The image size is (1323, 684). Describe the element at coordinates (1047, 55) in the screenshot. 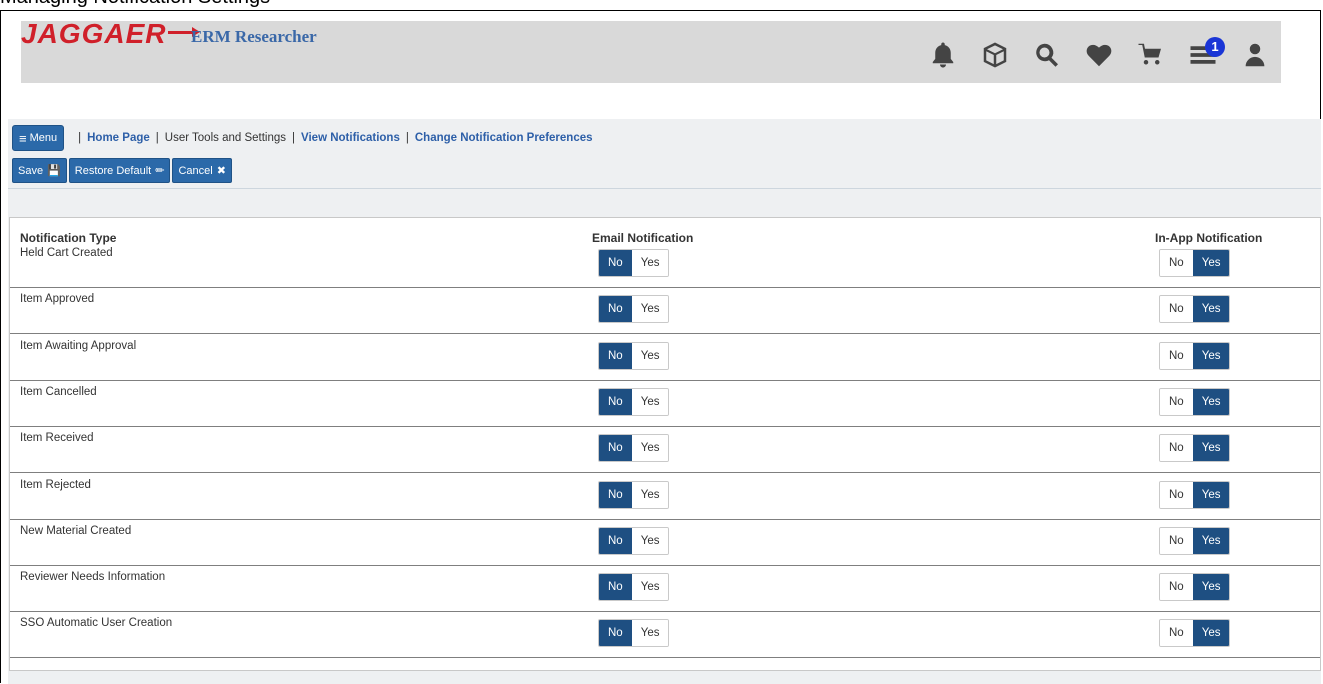

I see `search-icon` at that location.